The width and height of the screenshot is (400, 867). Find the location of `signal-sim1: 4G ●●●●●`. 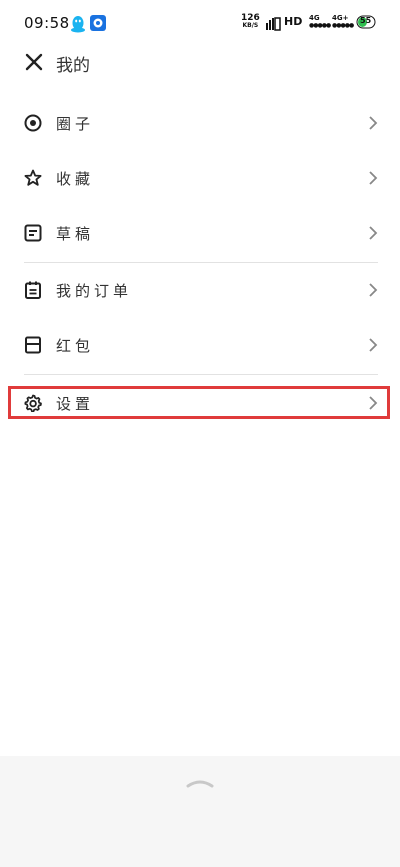

signal-sim1: 4G ●●●●● is located at coordinates (320, 23).